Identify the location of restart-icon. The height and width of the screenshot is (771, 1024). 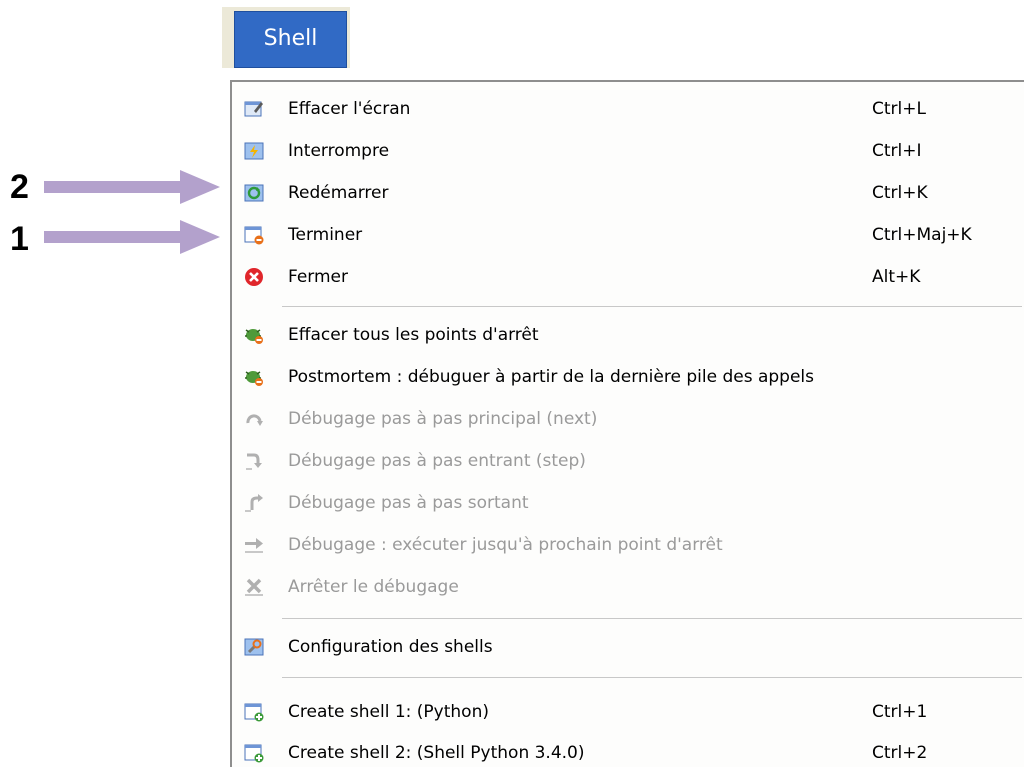
(254, 193).